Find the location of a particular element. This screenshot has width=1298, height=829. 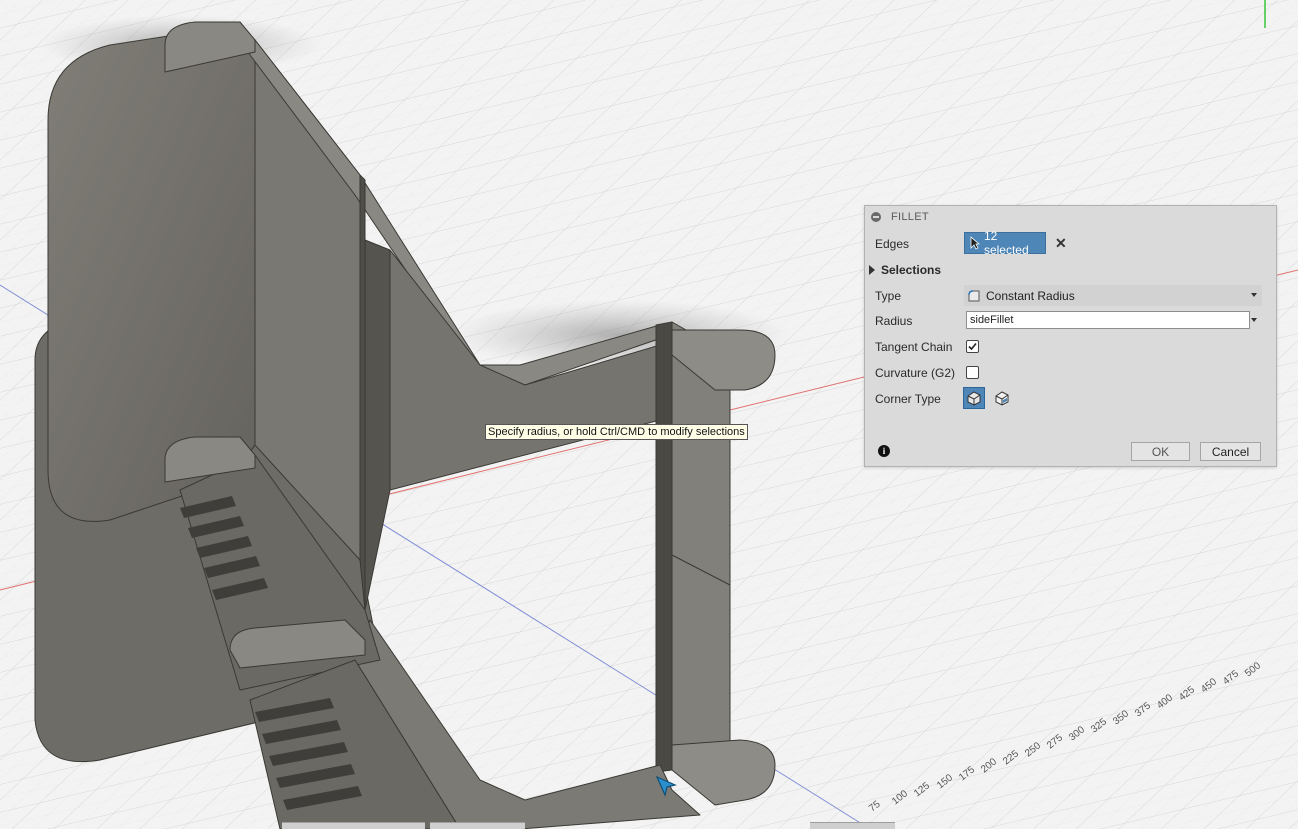

select-arrow-icon is located at coordinates (975, 243).